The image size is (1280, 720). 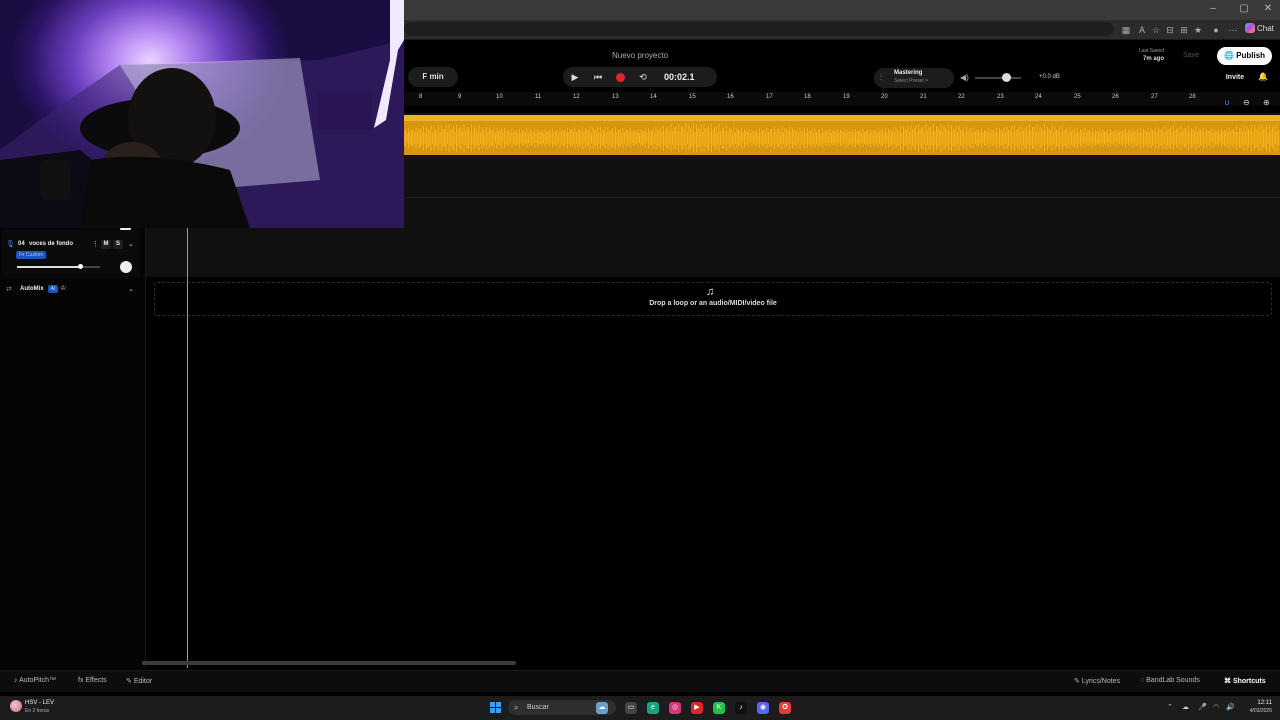 What do you see at coordinates (692, 97) in the screenshot?
I see `ruler-bar-15: 15` at bounding box center [692, 97].